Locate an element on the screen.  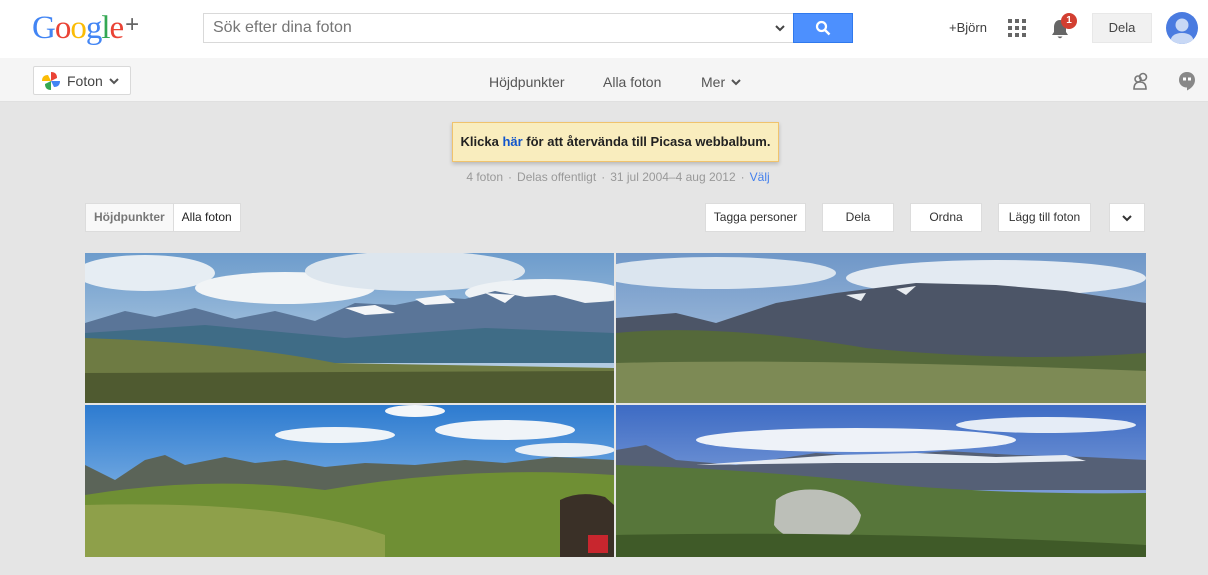
search-box is located at coordinates (498, 28).